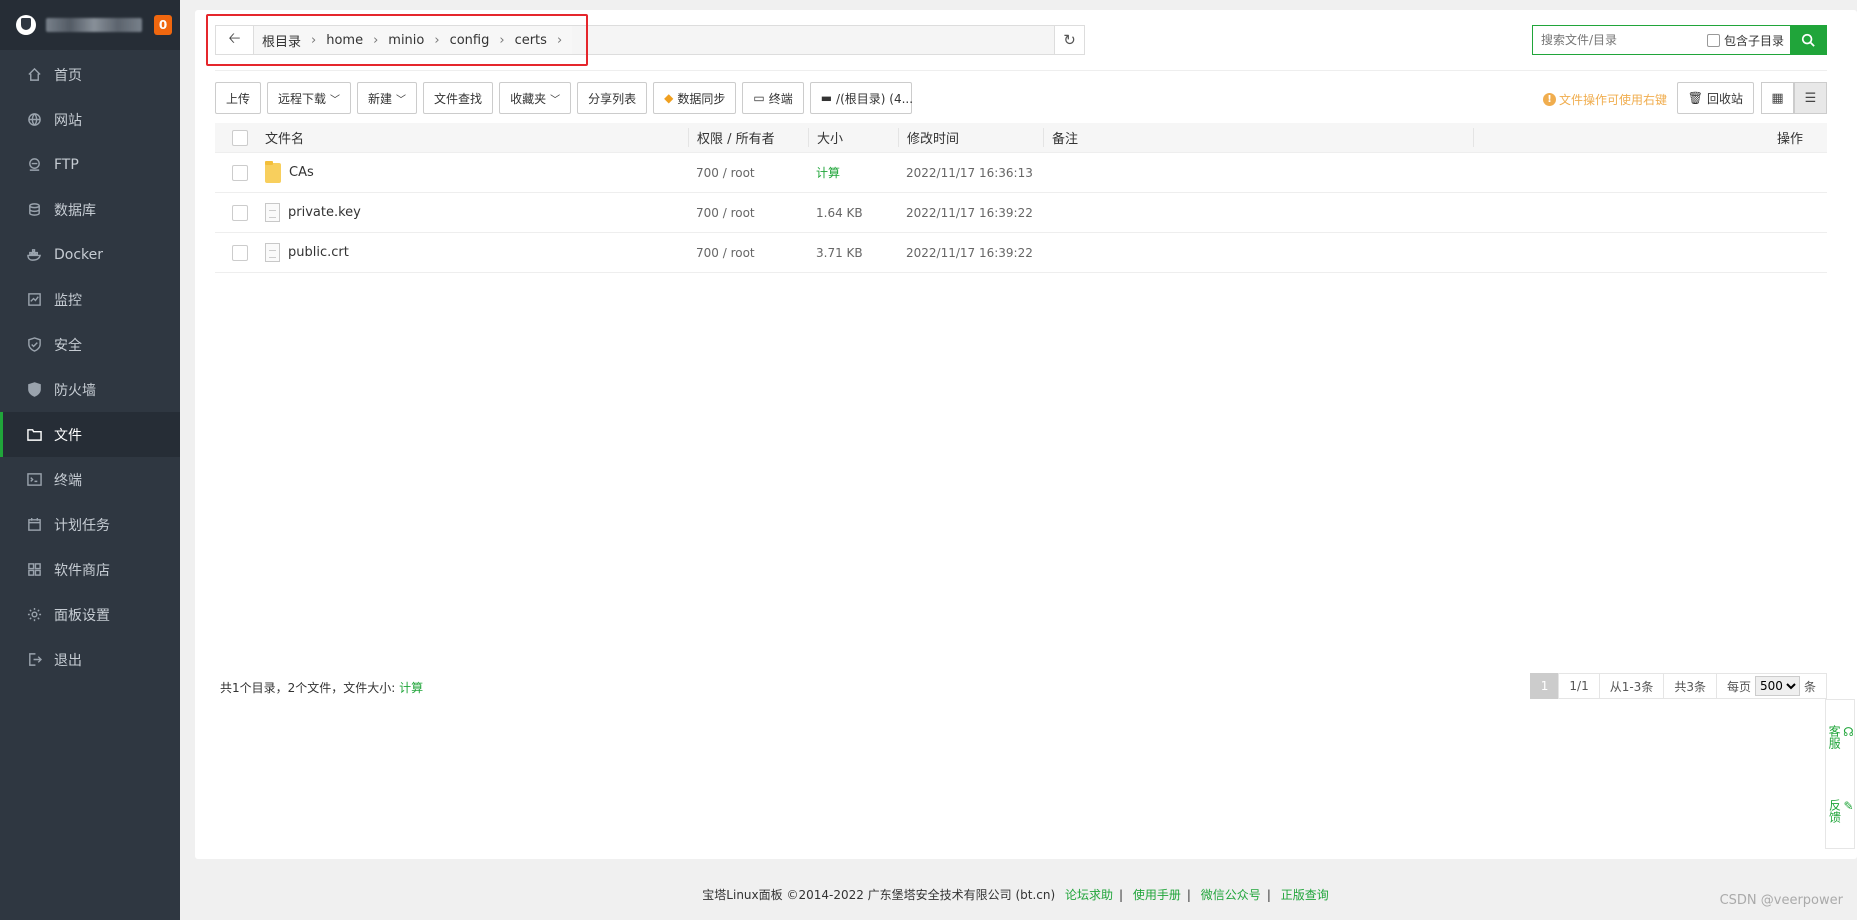 This screenshot has height=920, width=1857. Describe the element at coordinates (401, 100) in the screenshot. I see `chevron-down-icon: ﹀` at that location.